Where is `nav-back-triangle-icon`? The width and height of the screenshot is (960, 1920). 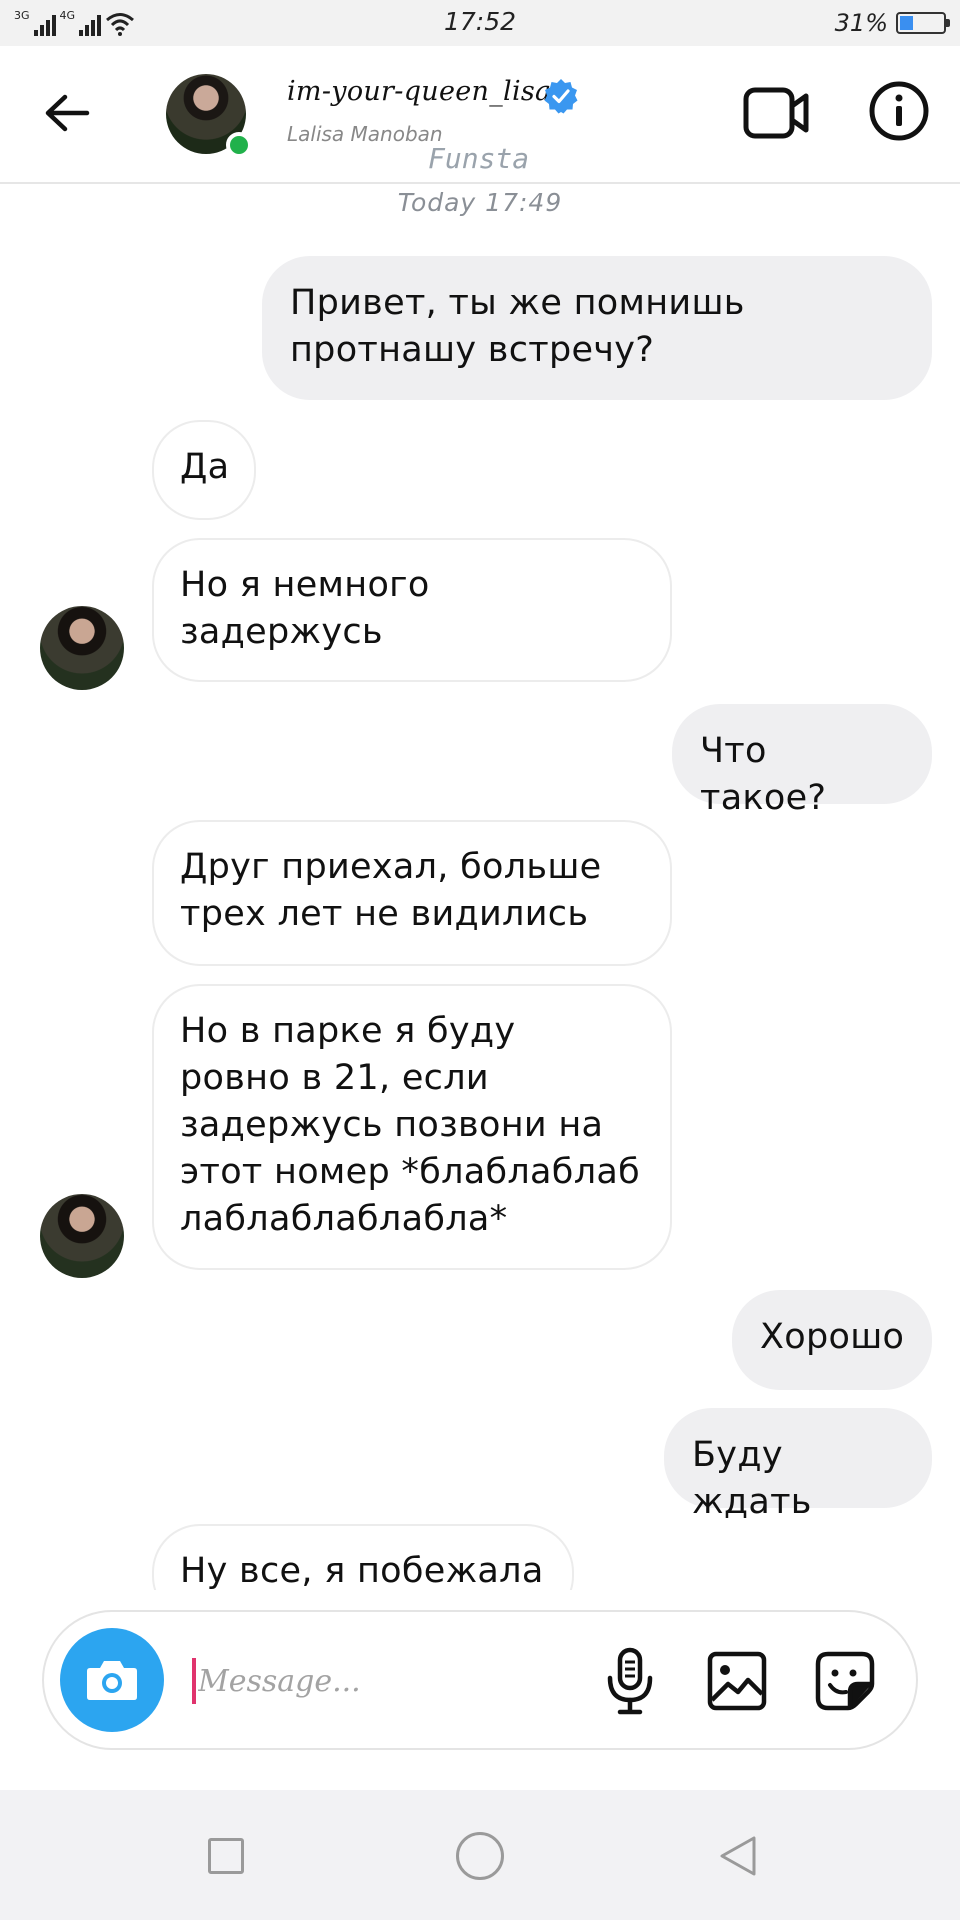
nav-back-triangle-icon is located at coordinates (738, 1856).